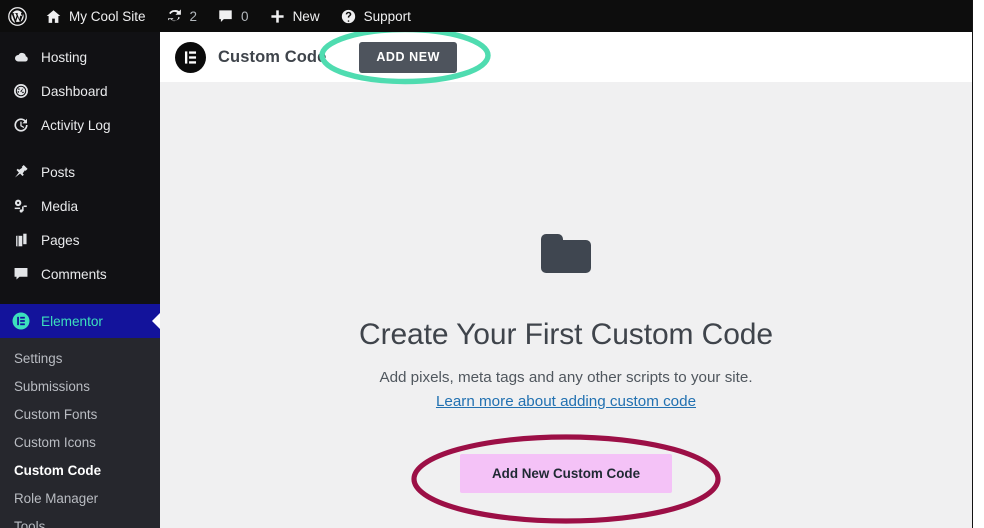 The width and height of the screenshot is (984, 528). What do you see at coordinates (80, 359) in the screenshot?
I see `submenu-item-settings: Settings` at bounding box center [80, 359].